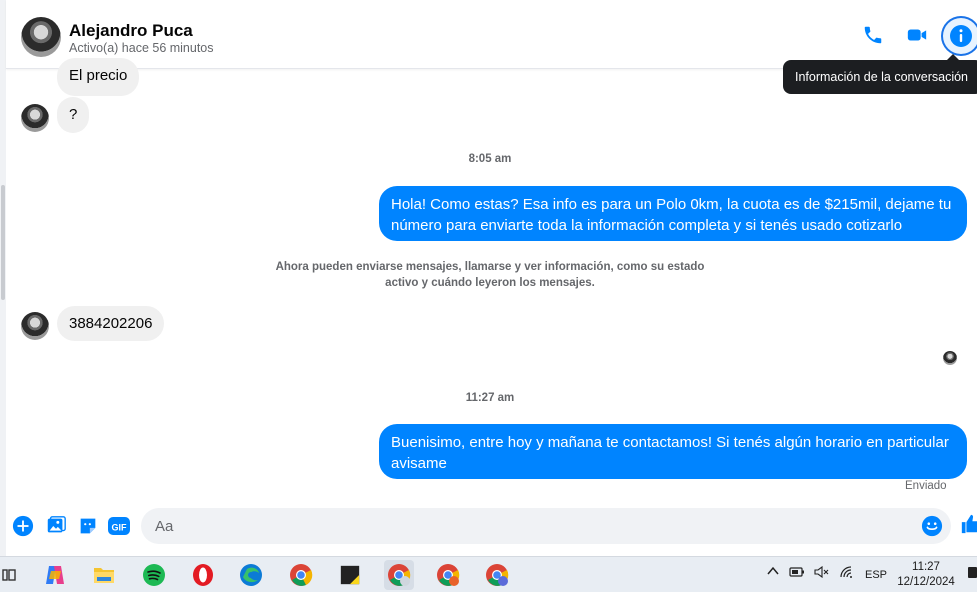  Describe the element at coordinates (917, 35) in the screenshot. I see `video-icon` at that location.